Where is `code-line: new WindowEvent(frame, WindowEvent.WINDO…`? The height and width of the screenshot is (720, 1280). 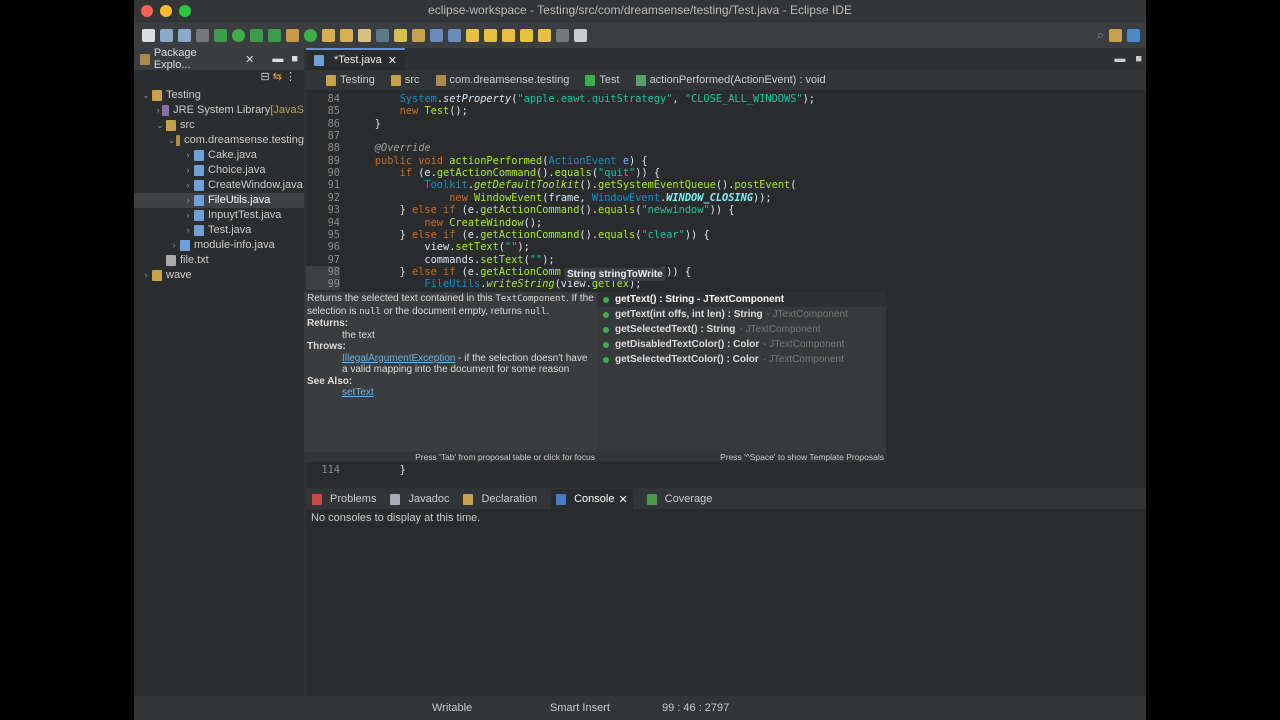 code-line: new WindowEvent(frame, WindowEvent.WINDO… is located at coordinates (560, 198).